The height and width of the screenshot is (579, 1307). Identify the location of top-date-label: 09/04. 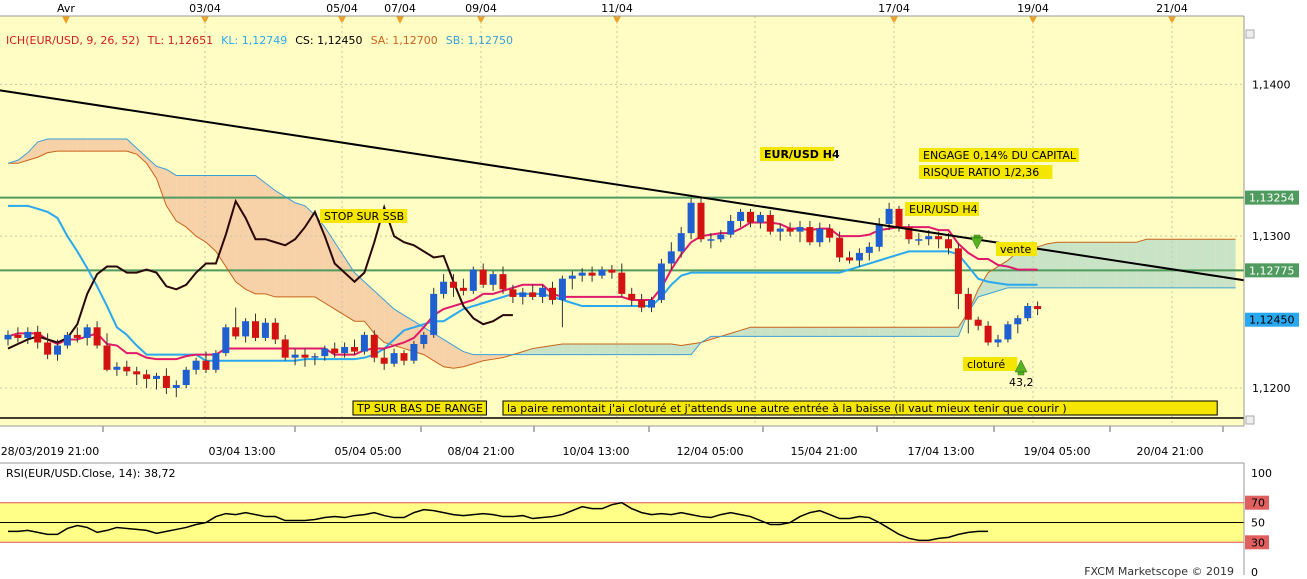
(481, 8).